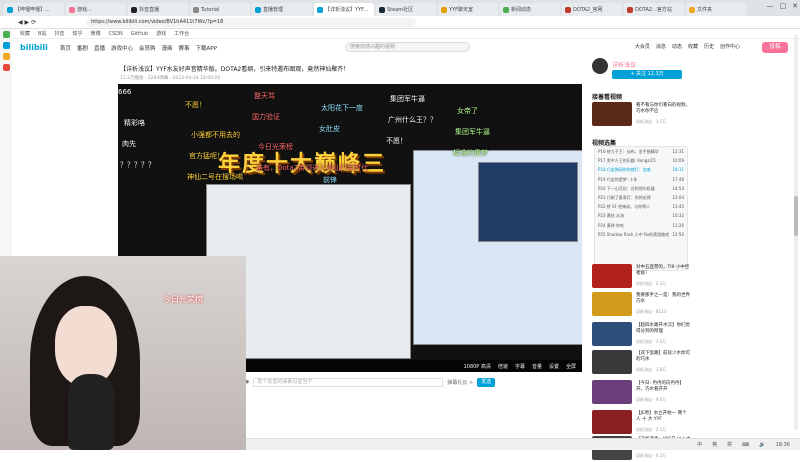 This screenshot has width=800, height=462. What do you see at coordinates (641, 225) in the screenshot?
I see `playlist-item: P24 黄钟 你吃 11:26` at bounding box center [641, 225].